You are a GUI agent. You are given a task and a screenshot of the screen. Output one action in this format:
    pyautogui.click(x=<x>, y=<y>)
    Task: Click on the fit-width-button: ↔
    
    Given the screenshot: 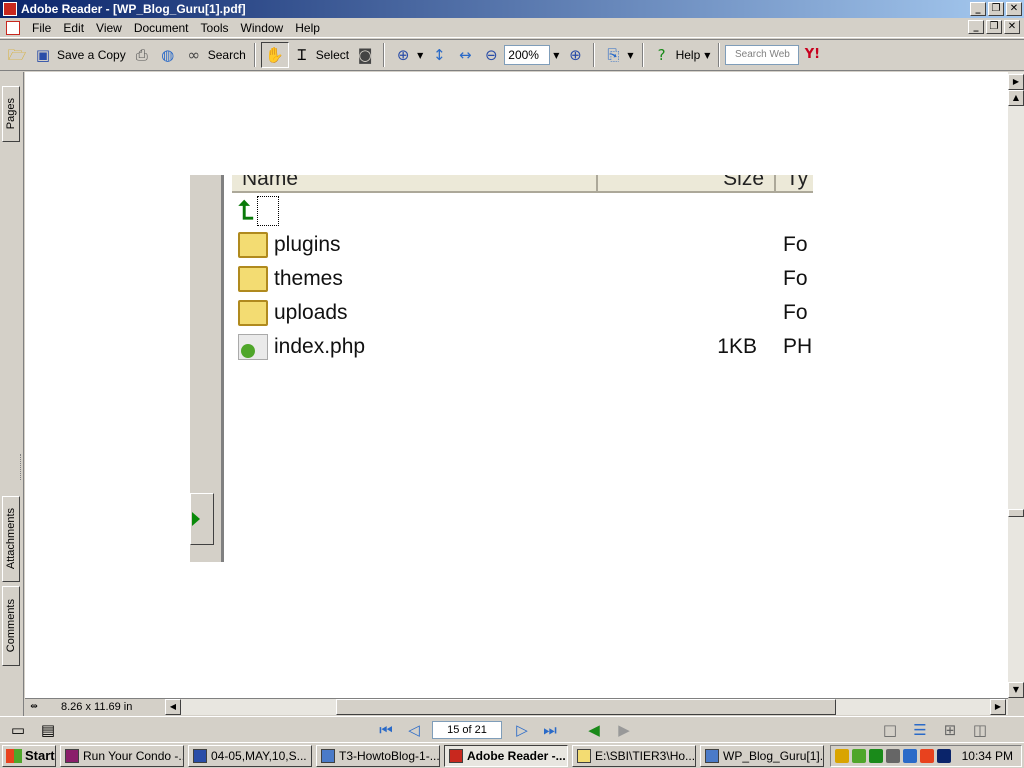 What is the action you would take?
    pyautogui.click(x=465, y=55)
    